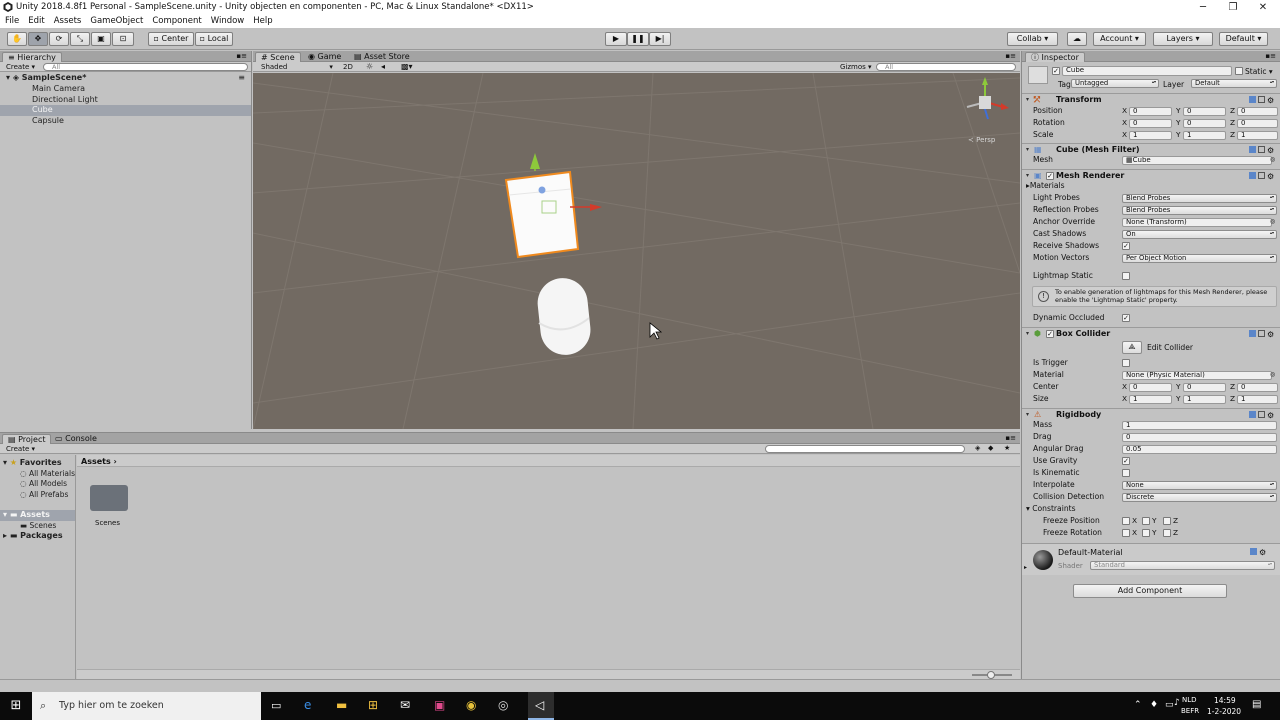 The image size is (1280, 720). What do you see at coordinates (341, 705) in the screenshot?
I see `file-explorer-icon: ▬` at bounding box center [341, 705].